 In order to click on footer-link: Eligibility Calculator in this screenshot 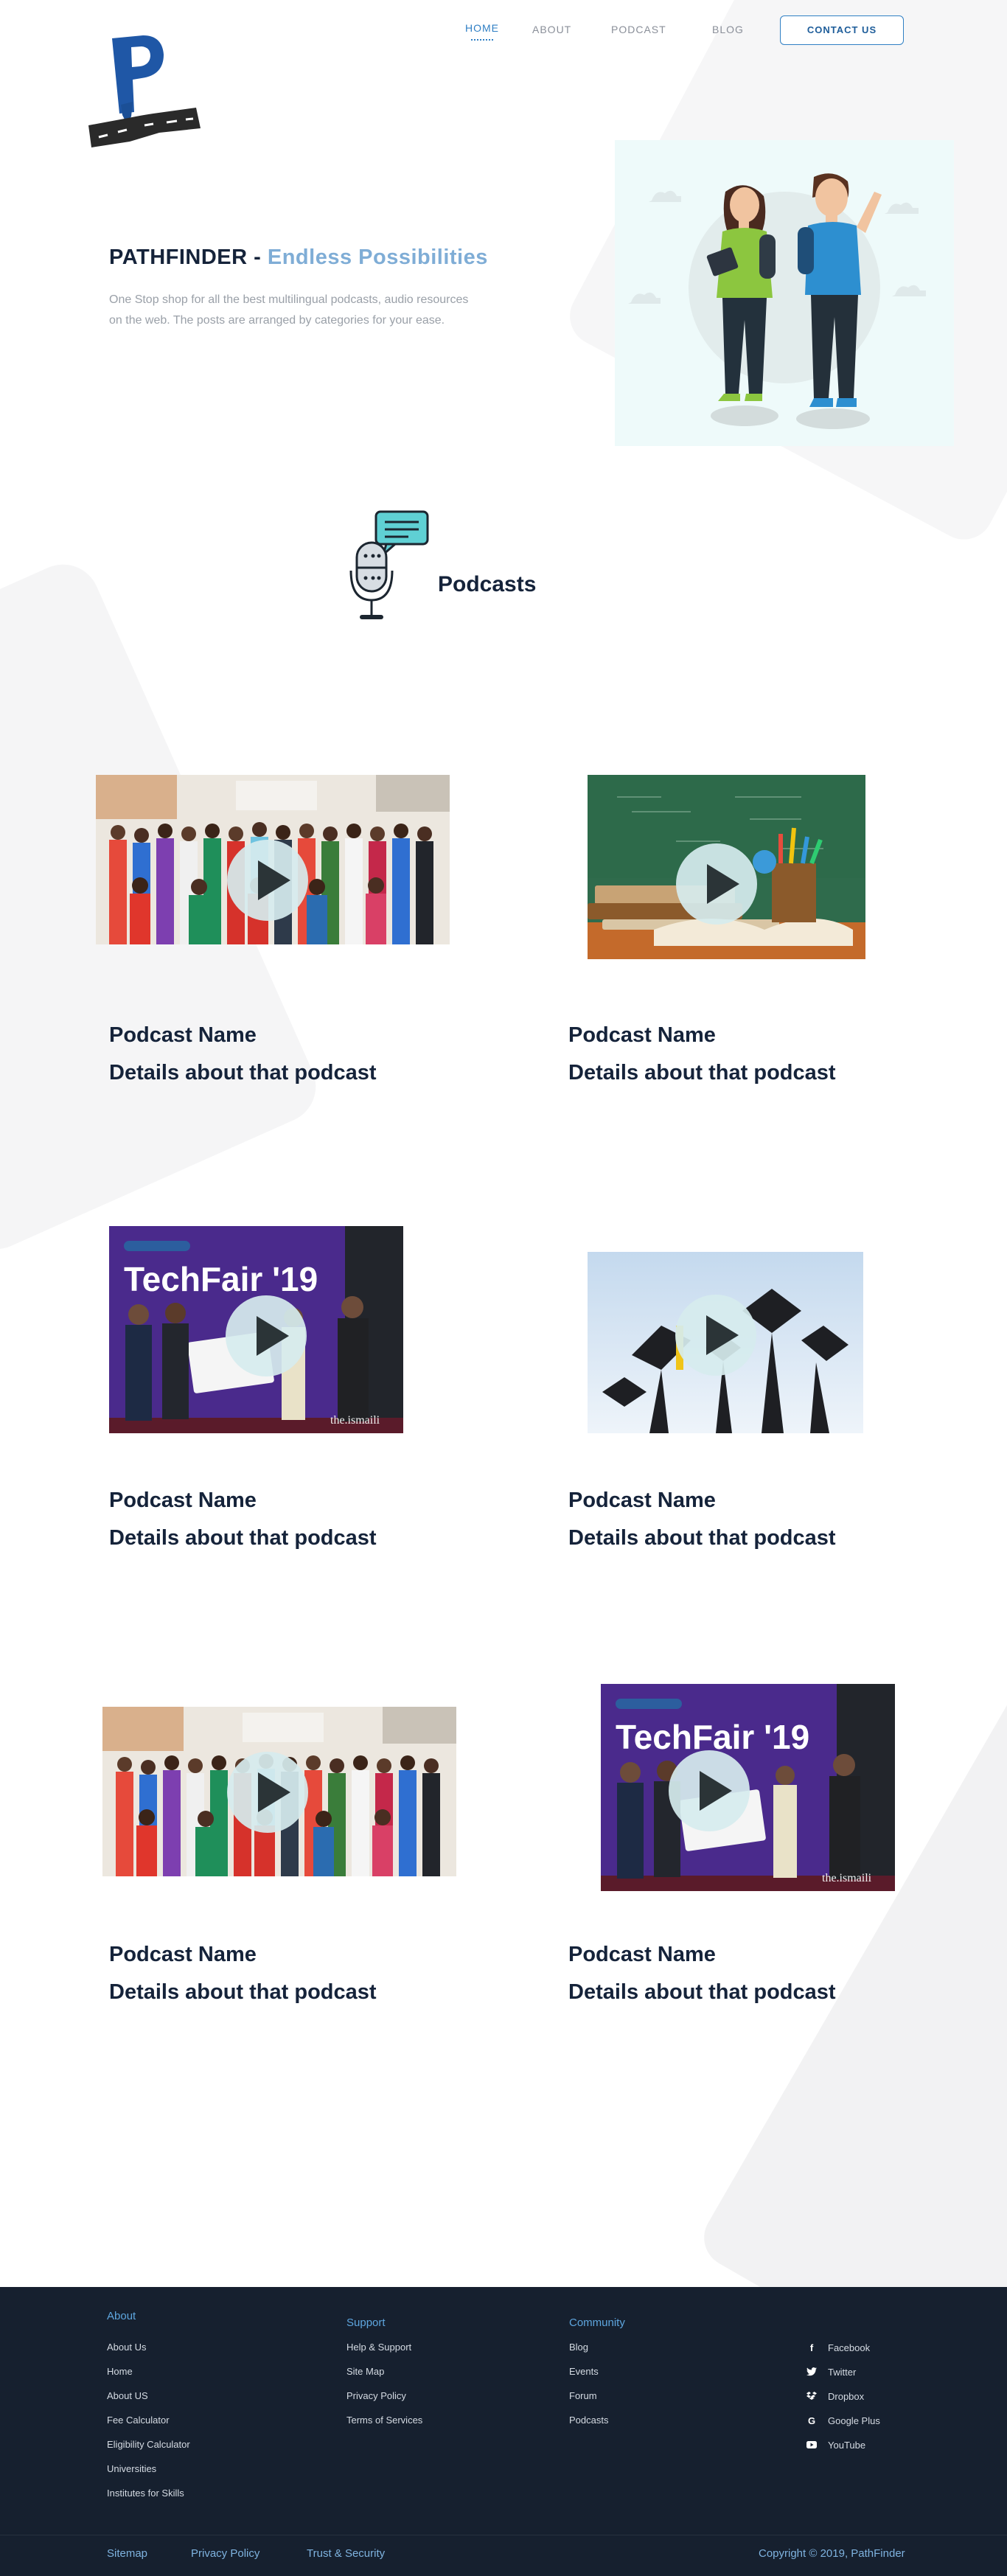, I will do `click(148, 2445)`.